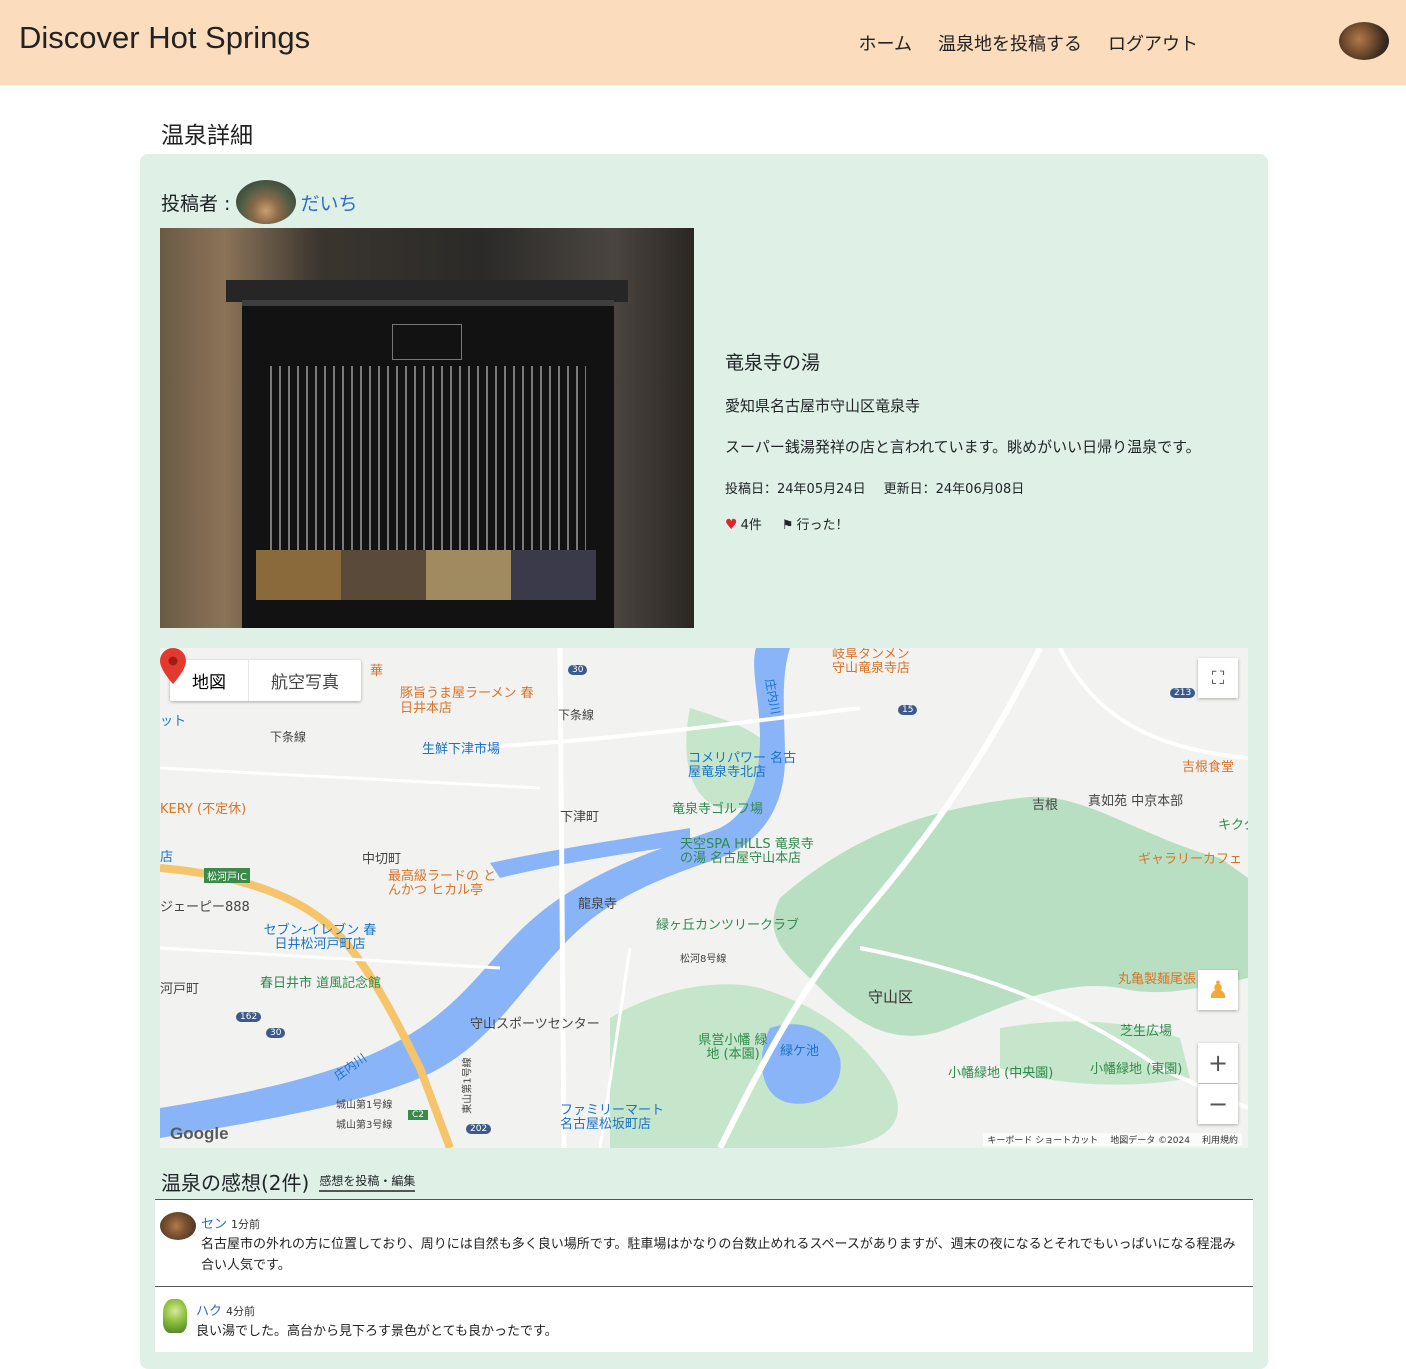  What do you see at coordinates (1208, 765) in the screenshot?
I see `poi-yoshine-food: 吉根食堂` at bounding box center [1208, 765].